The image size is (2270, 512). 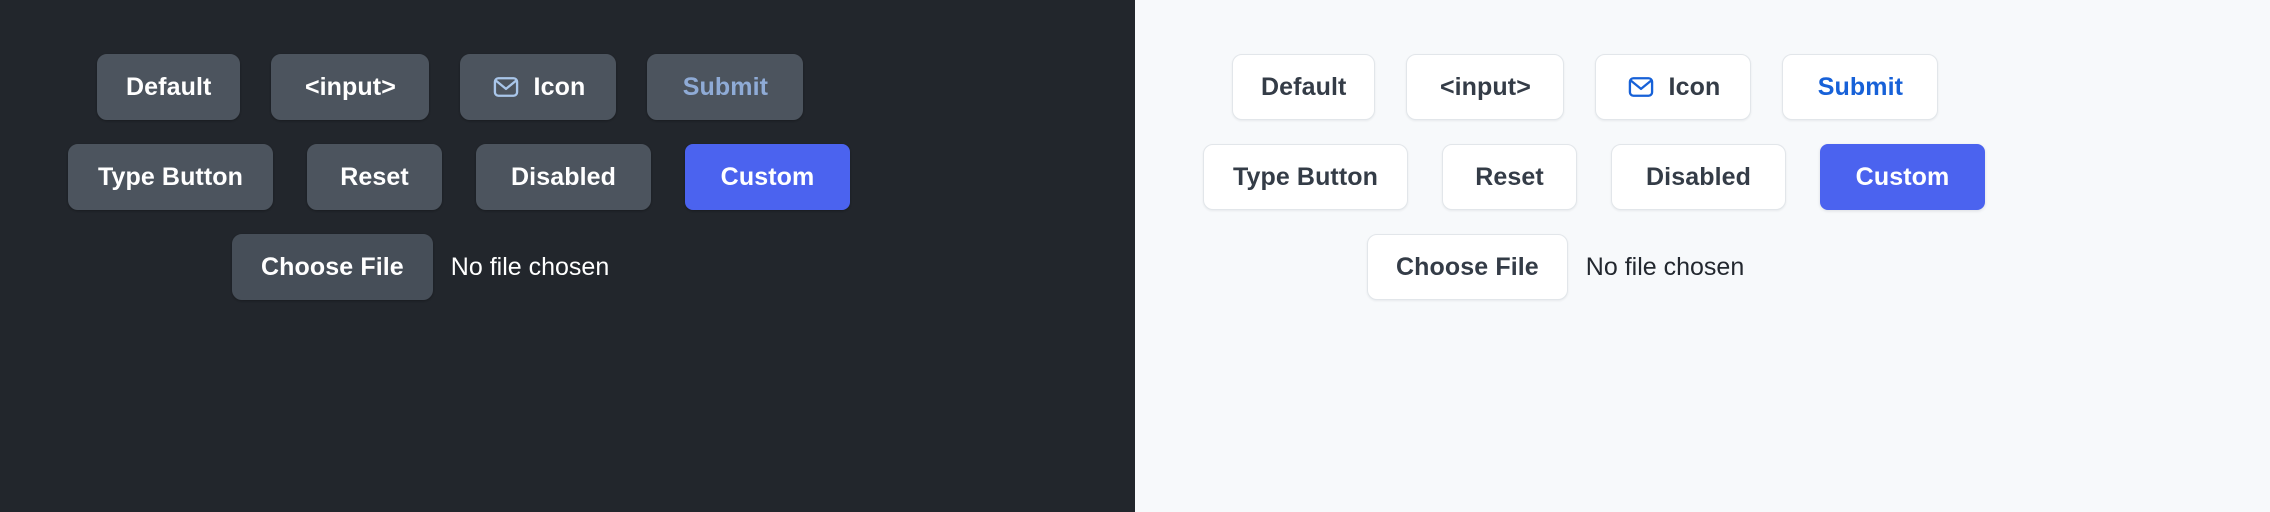 I want to click on dark-file-status-text: No file chosen, so click(x=530, y=266).